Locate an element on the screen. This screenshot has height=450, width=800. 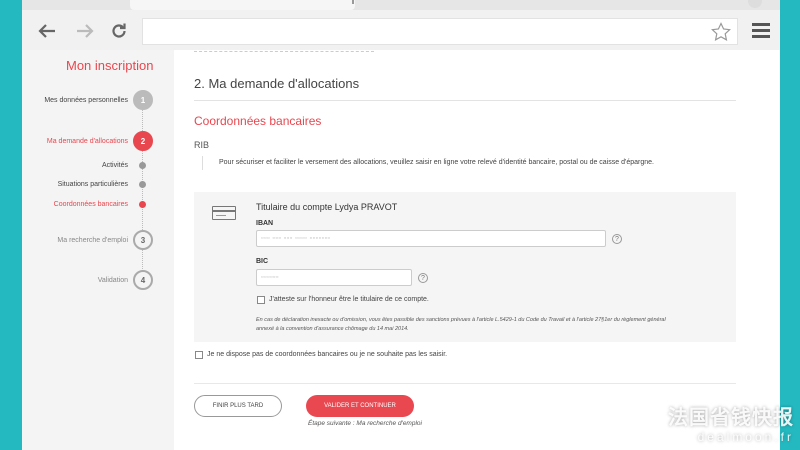
scrolled-content-edge is located at coordinates (284, 49).